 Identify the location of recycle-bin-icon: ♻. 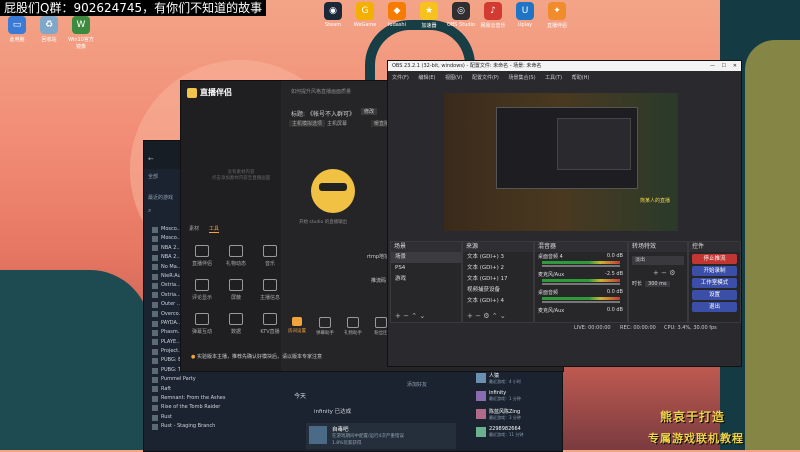
(49, 25).